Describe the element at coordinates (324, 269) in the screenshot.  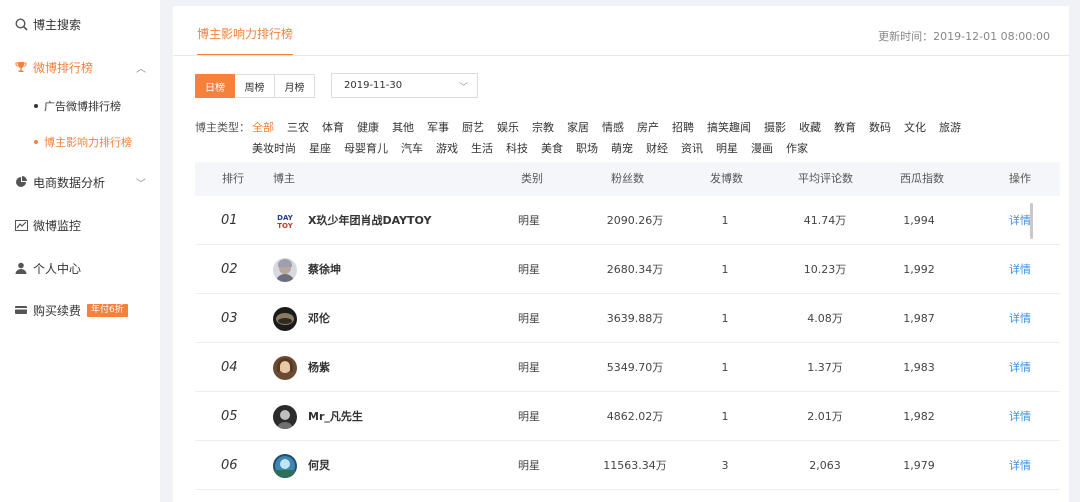
I see `blogger-name: 蔡徐坤` at that location.